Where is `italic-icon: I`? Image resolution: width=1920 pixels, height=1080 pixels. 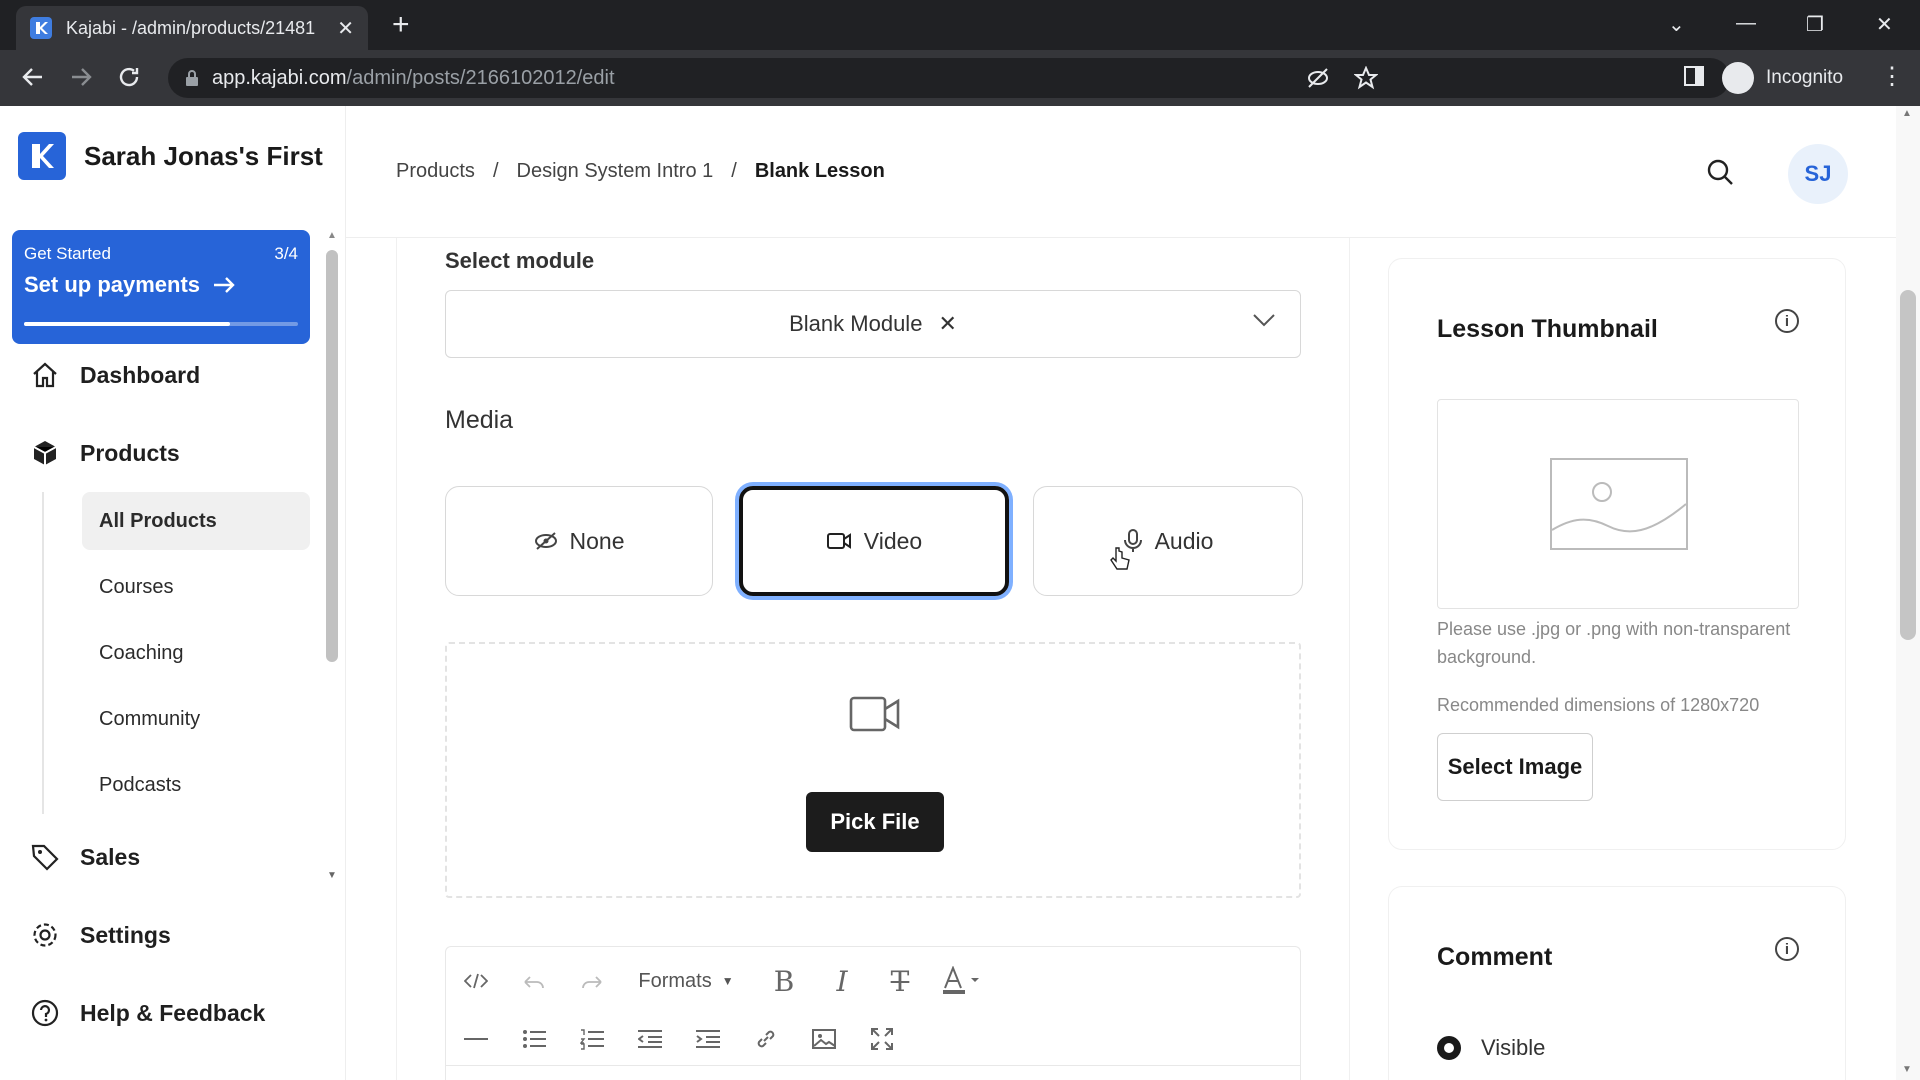
italic-icon: I is located at coordinates (842, 981).